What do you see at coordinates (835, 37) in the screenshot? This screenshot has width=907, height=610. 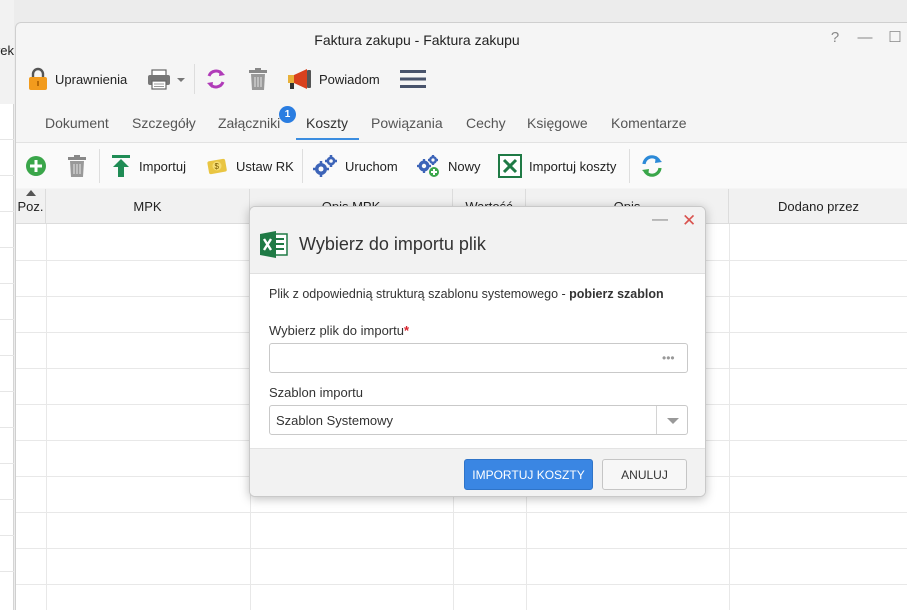 I see `help-button: ?` at bounding box center [835, 37].